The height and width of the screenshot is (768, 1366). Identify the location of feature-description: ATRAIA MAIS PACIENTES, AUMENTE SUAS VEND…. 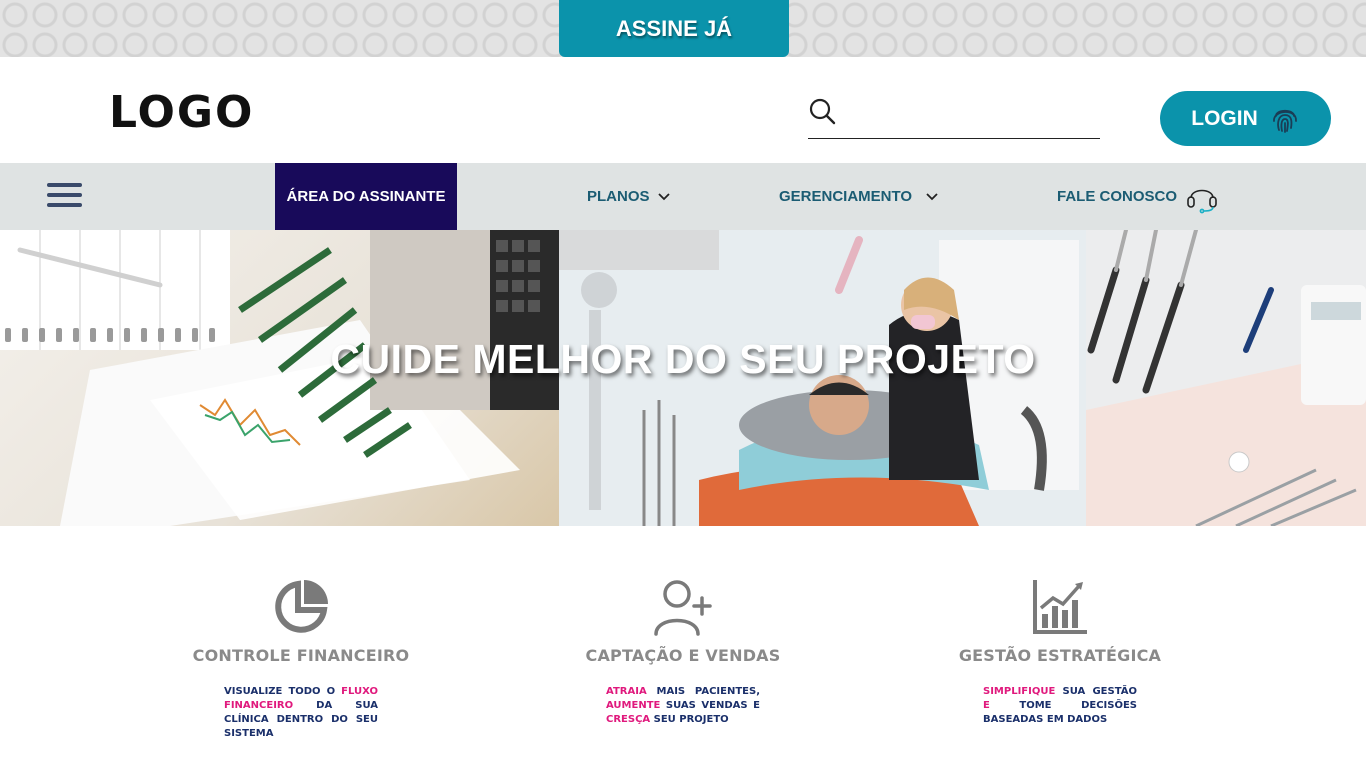
(683, 706).